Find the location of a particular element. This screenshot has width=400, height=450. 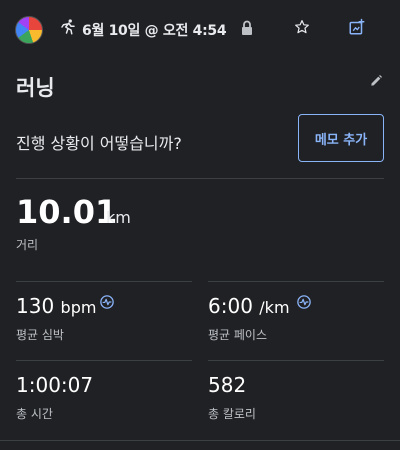

lock-icon is located at coordinates (247, 28).